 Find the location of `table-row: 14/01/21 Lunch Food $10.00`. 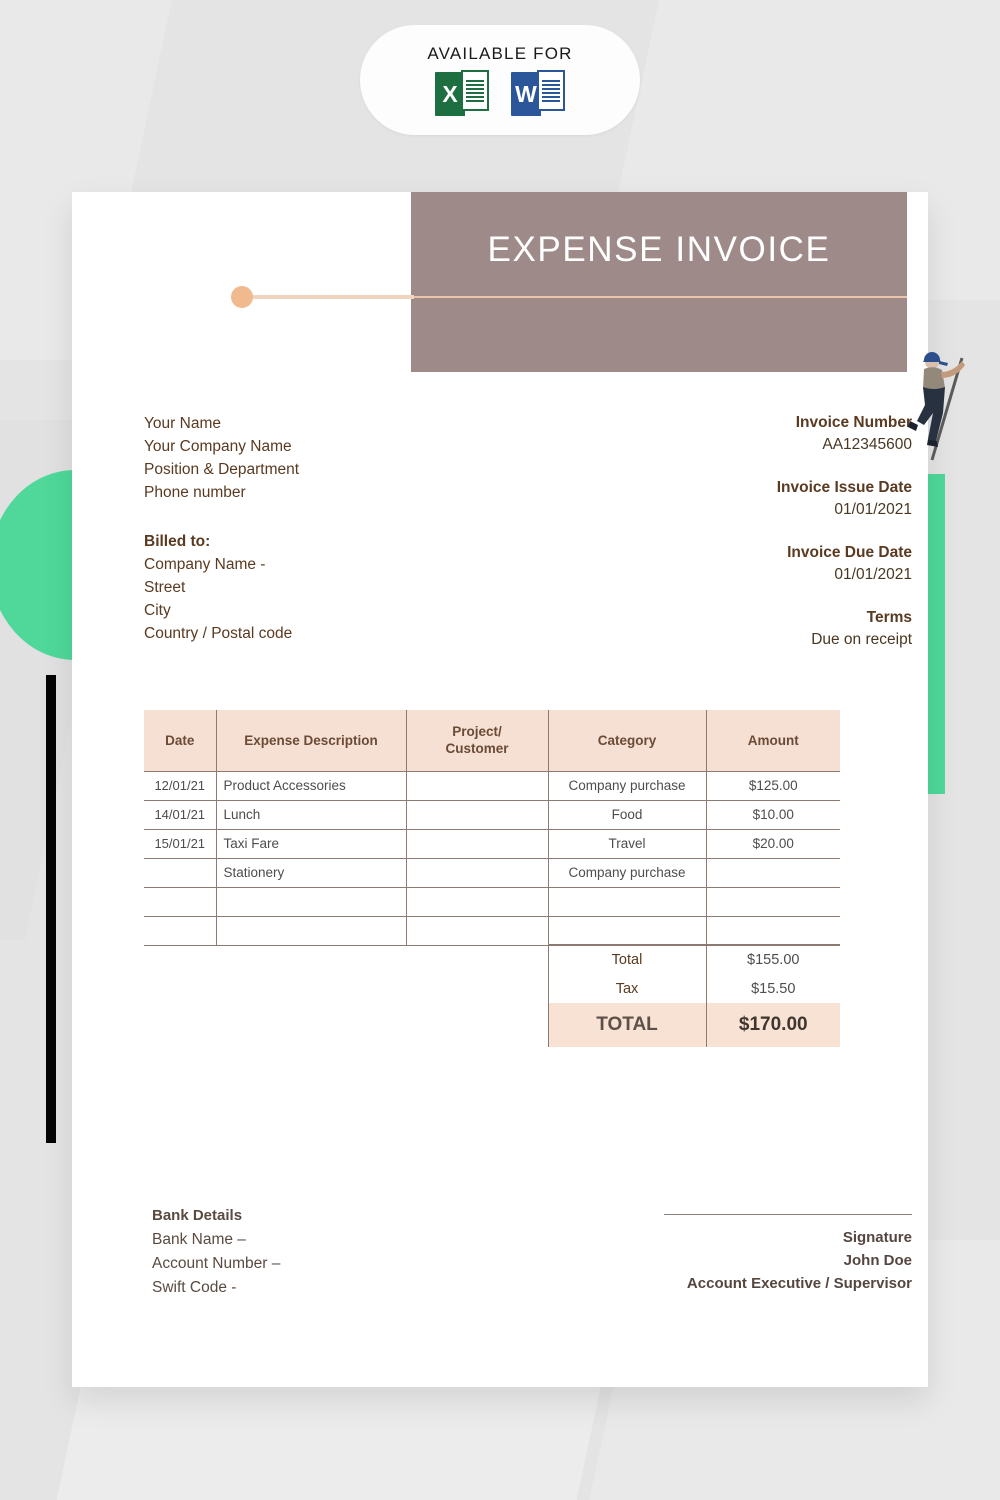

table-row: 14/01/21 Lunch Food $10.00 is located at coordinates (492, 815).